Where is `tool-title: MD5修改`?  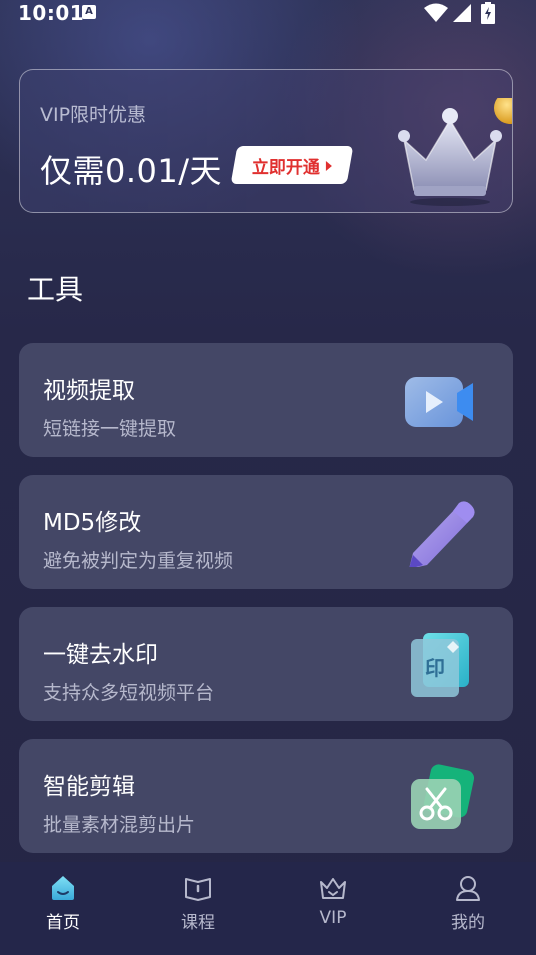 tool-title: MD5修改 is located at coordinates (92, 523).